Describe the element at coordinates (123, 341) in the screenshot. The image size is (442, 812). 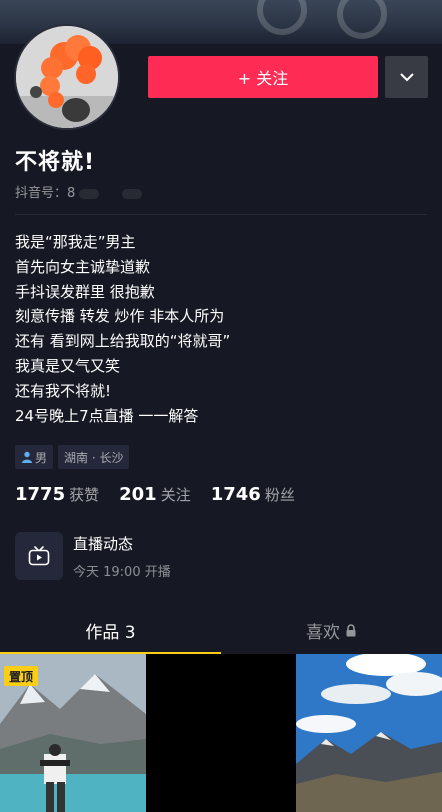
I see `bio-line: 还有 看到网上给我取的“将就哥”` at that location.